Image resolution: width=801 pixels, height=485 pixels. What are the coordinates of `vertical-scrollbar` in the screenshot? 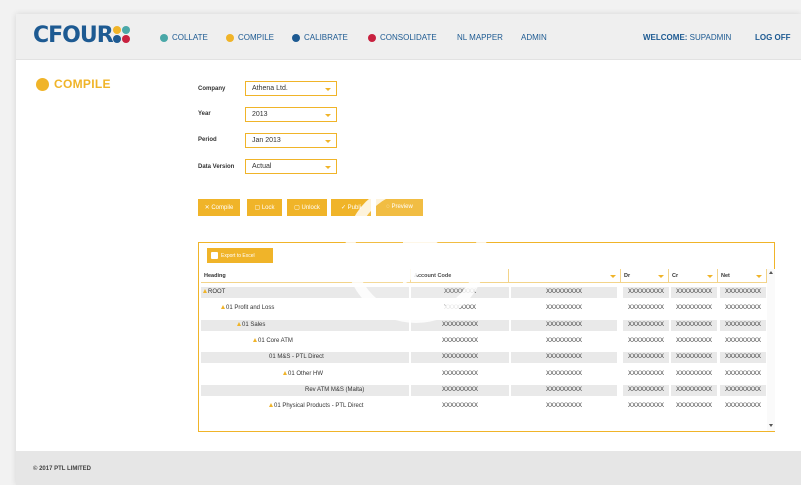 It's located at (771, 350).